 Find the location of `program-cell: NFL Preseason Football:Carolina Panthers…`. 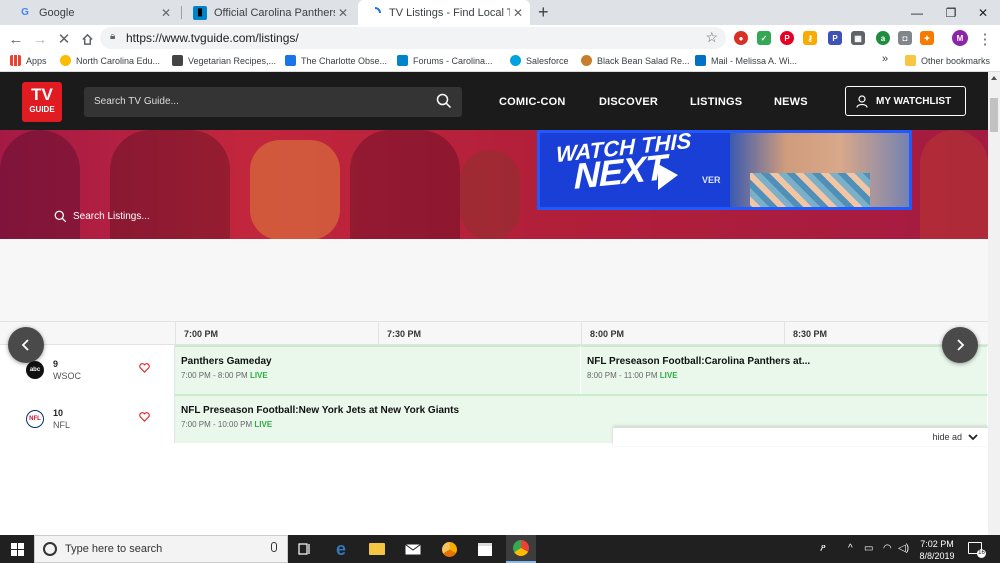

program-cell: NFL Preseason Football:Carolina Panthers… is located at coordinates (784, 369).